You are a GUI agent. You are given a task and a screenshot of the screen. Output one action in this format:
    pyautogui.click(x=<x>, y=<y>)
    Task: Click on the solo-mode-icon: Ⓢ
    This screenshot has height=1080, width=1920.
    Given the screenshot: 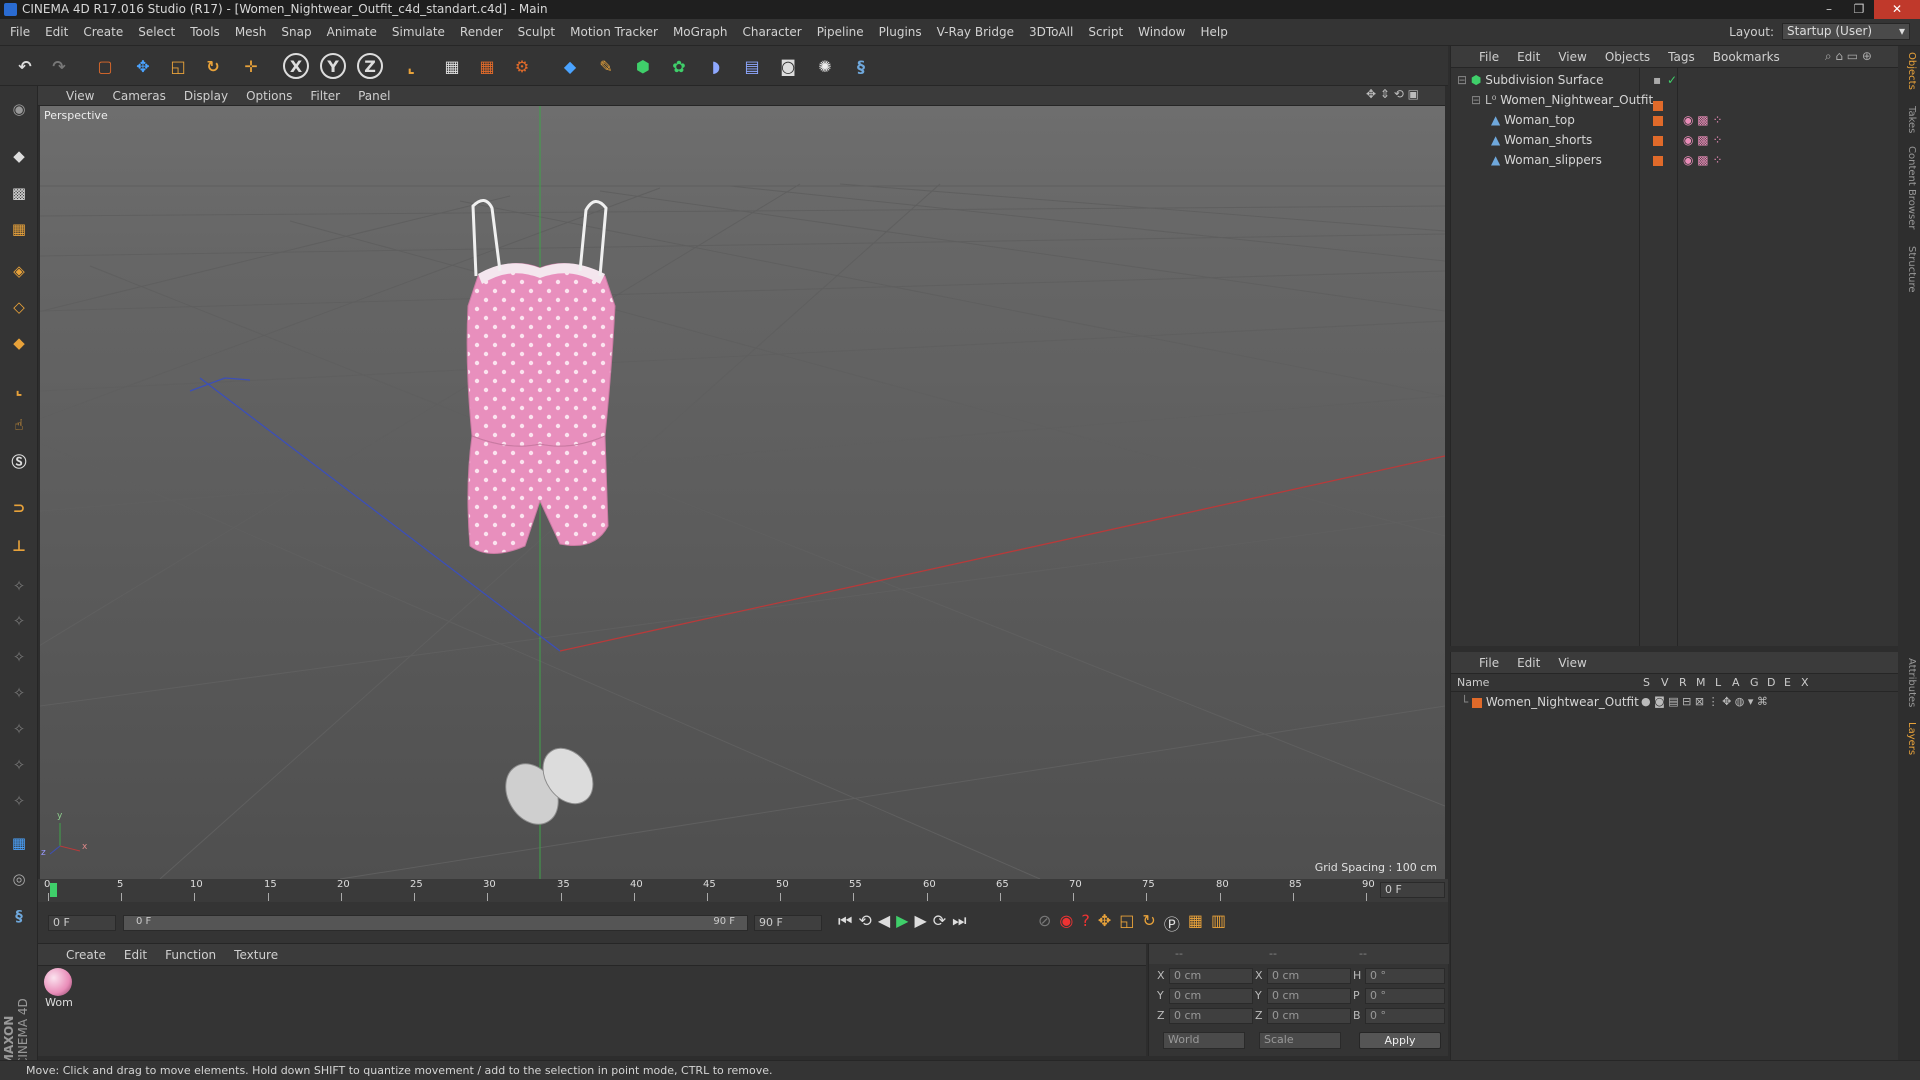 What is the action you would take?
    pyautogui.click(x=19, y=461)
    